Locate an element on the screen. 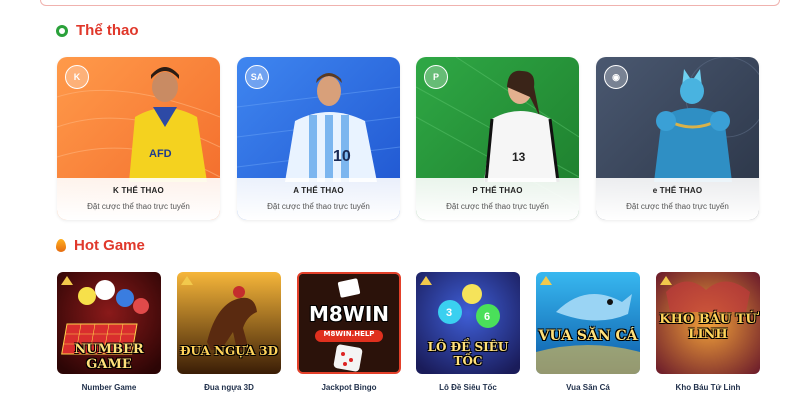 The image size is (800, 400). sport-card-name: A THỂ THAO is located at coordinates (318, 190).